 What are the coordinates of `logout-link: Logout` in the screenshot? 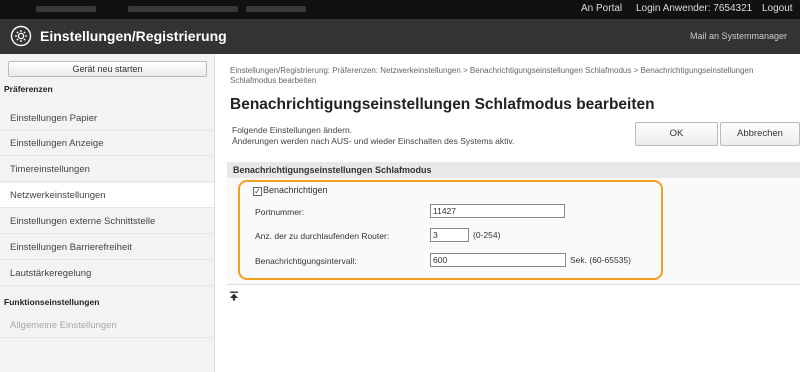 It's located at (777, 8).